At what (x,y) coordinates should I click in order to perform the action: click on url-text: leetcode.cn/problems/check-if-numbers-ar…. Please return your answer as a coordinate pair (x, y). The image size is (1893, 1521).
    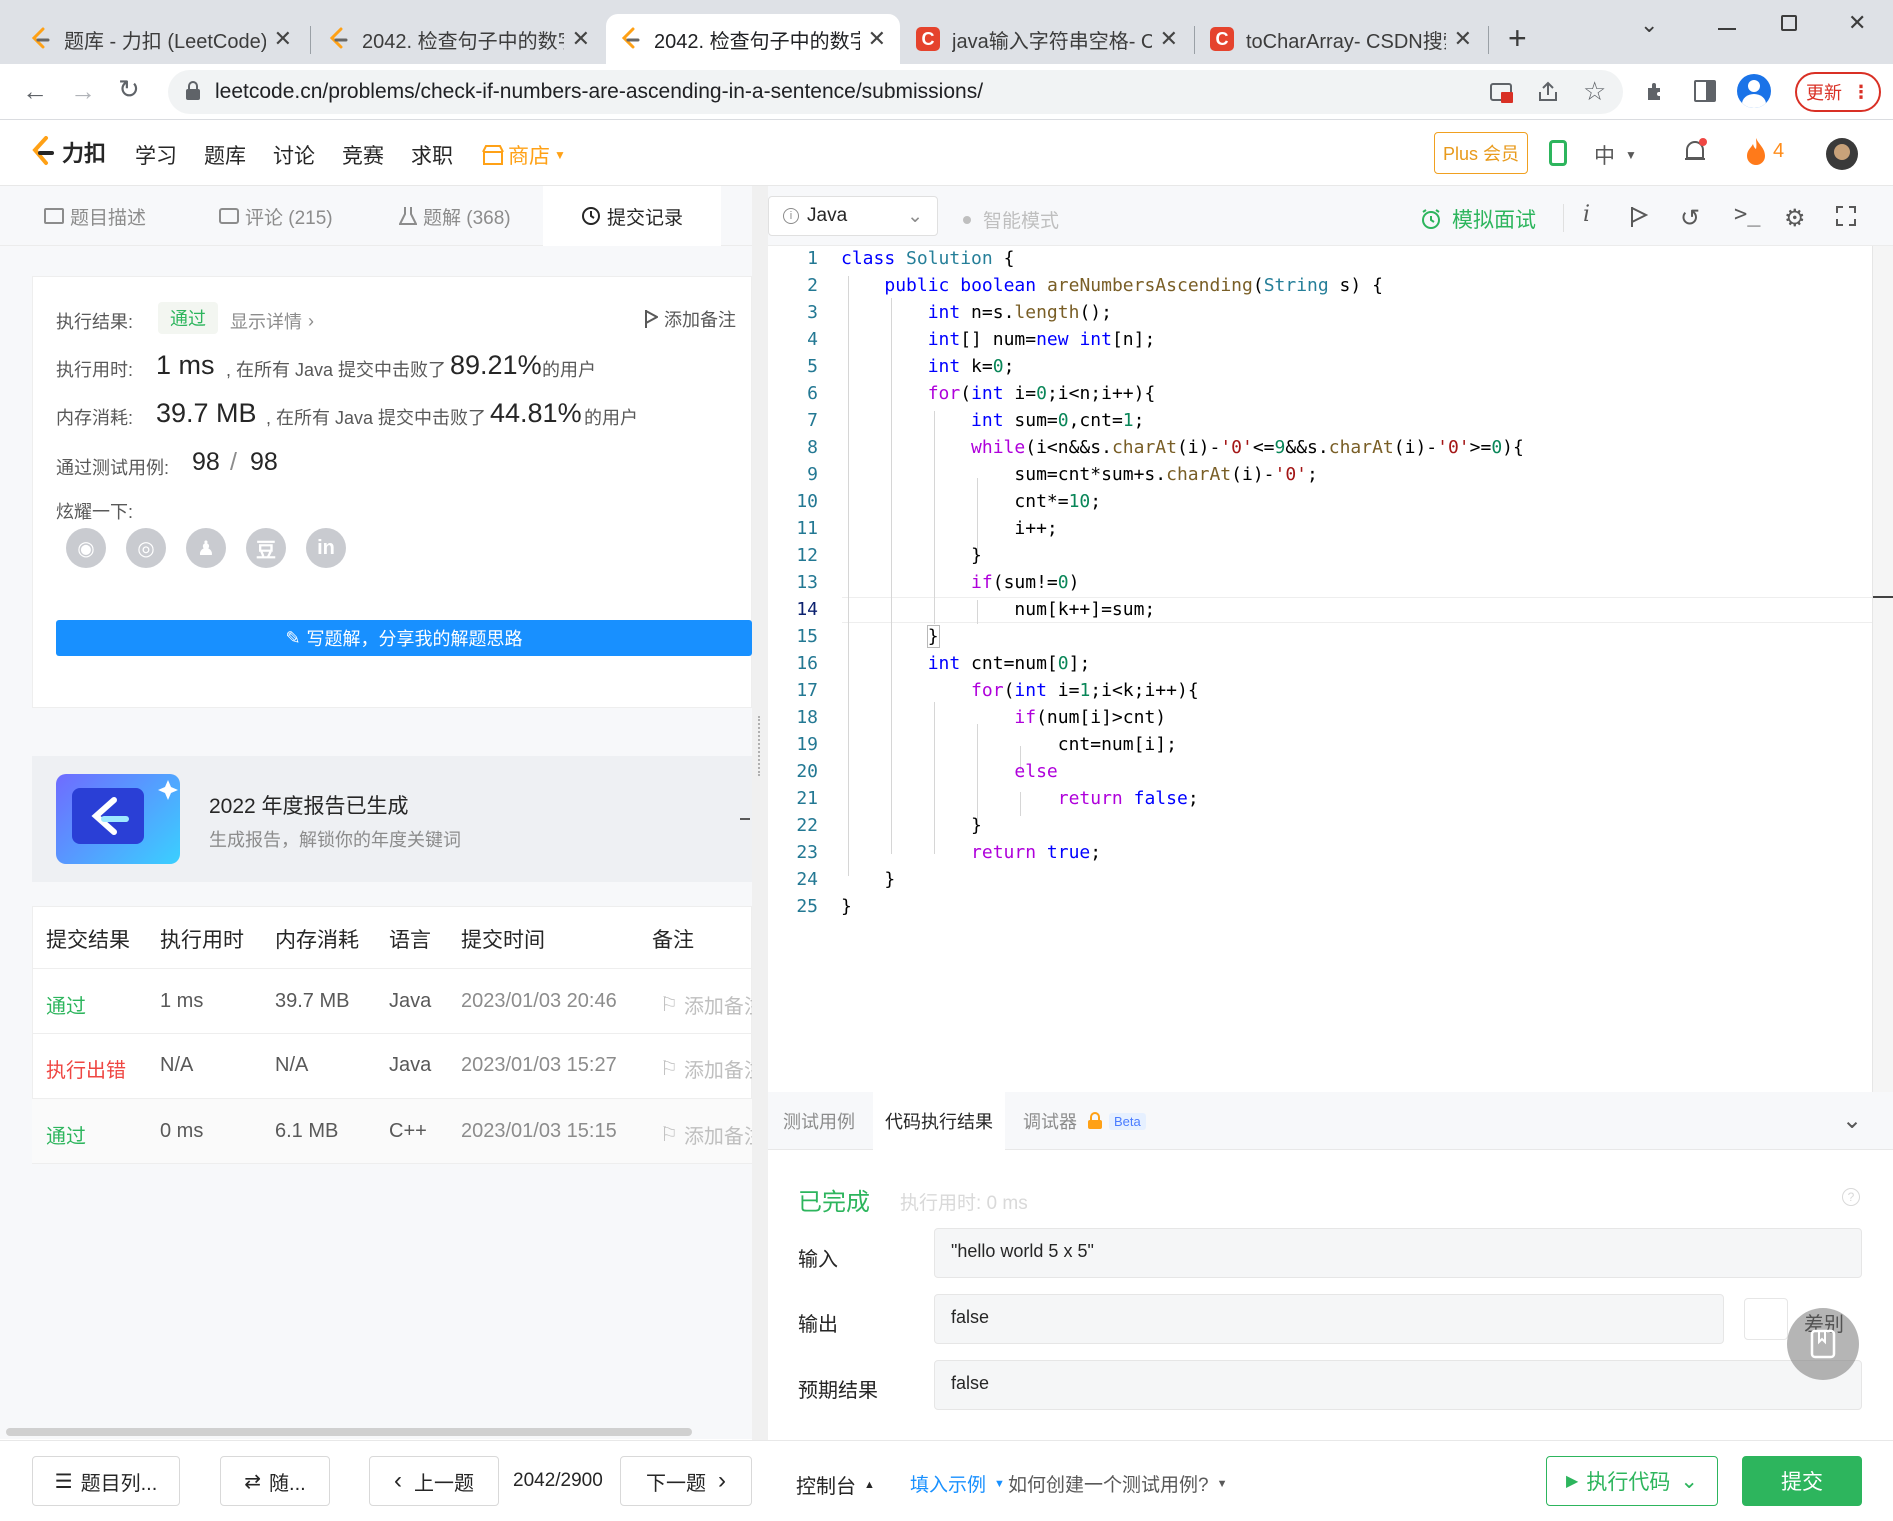
    Looking at the image, I should click on (599, 92).